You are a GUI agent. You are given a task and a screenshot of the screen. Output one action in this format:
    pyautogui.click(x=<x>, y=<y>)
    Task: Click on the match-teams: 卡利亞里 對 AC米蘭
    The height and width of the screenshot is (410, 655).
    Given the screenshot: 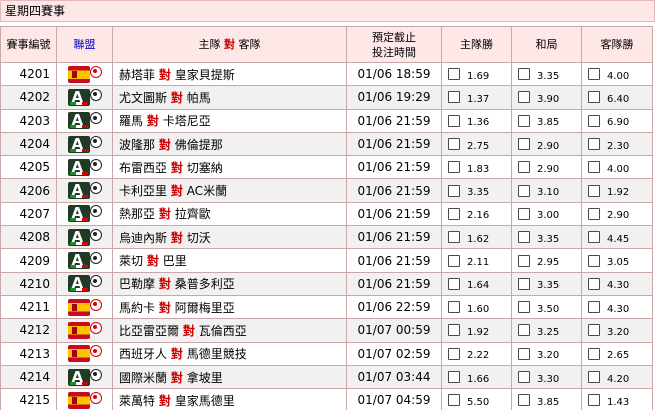 What is the action you would take?
    pyautogui.click(x=229, y=190)
    